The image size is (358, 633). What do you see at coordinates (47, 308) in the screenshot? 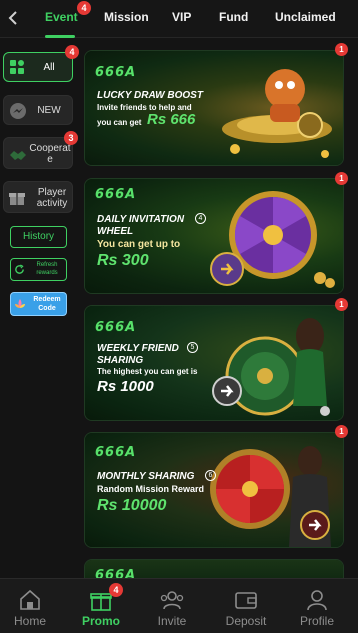
I see `redeem-label-2: Code` at bounding box center [47, 308].